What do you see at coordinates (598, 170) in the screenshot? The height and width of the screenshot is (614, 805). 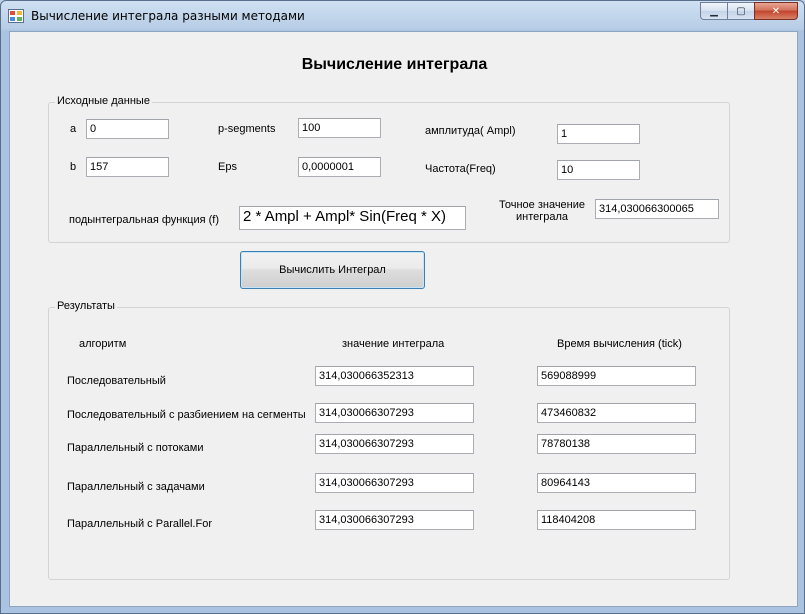 I see `freq-input: 10` at bounding box center [598, 170].